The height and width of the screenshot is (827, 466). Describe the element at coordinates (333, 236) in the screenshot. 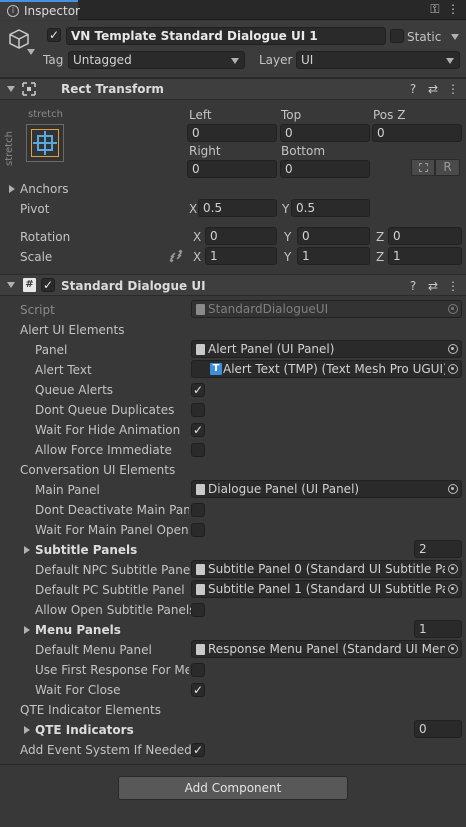

I see `rot-y-input: 0` at that location.